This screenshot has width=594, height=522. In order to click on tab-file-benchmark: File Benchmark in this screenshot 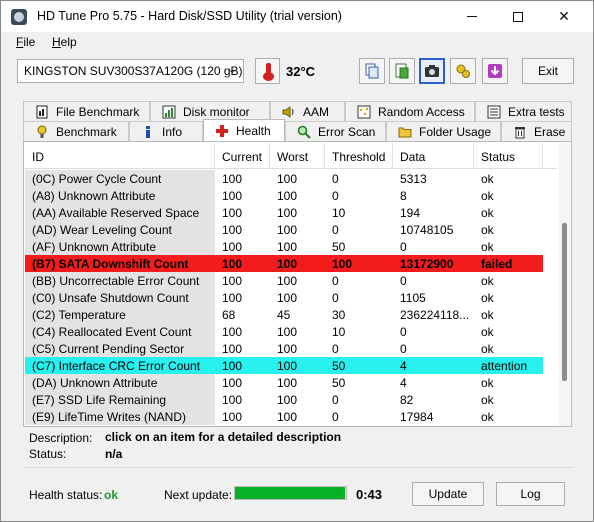, I will do `click(86, 111)`.